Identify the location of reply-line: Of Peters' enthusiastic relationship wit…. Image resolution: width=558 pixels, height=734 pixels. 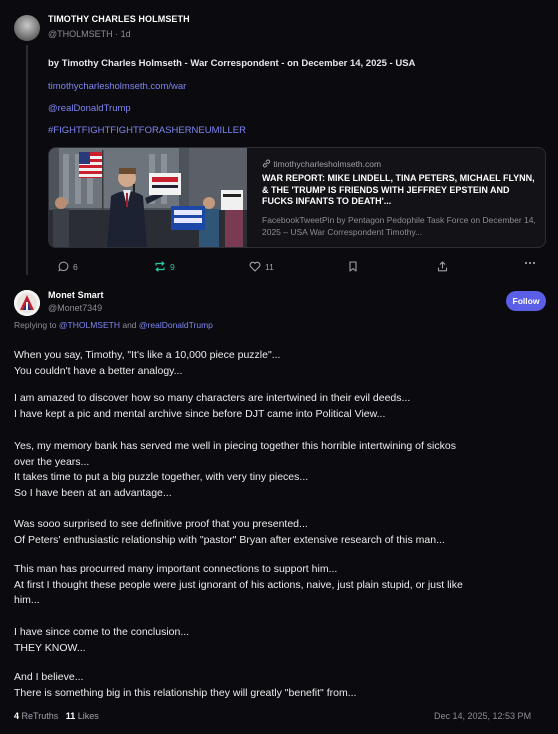
(229, 539).